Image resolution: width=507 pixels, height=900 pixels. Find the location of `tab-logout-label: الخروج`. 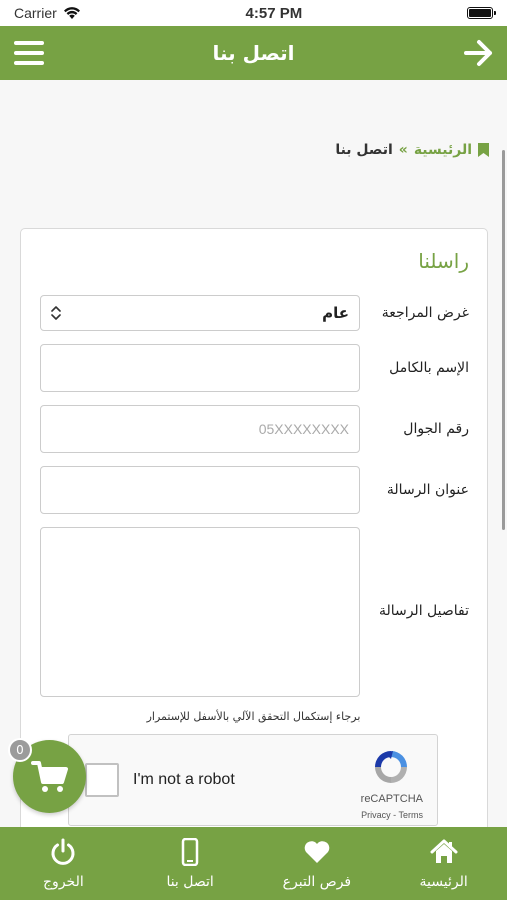

tab-logout-label: الخروج is located at coordinates (63, 881).